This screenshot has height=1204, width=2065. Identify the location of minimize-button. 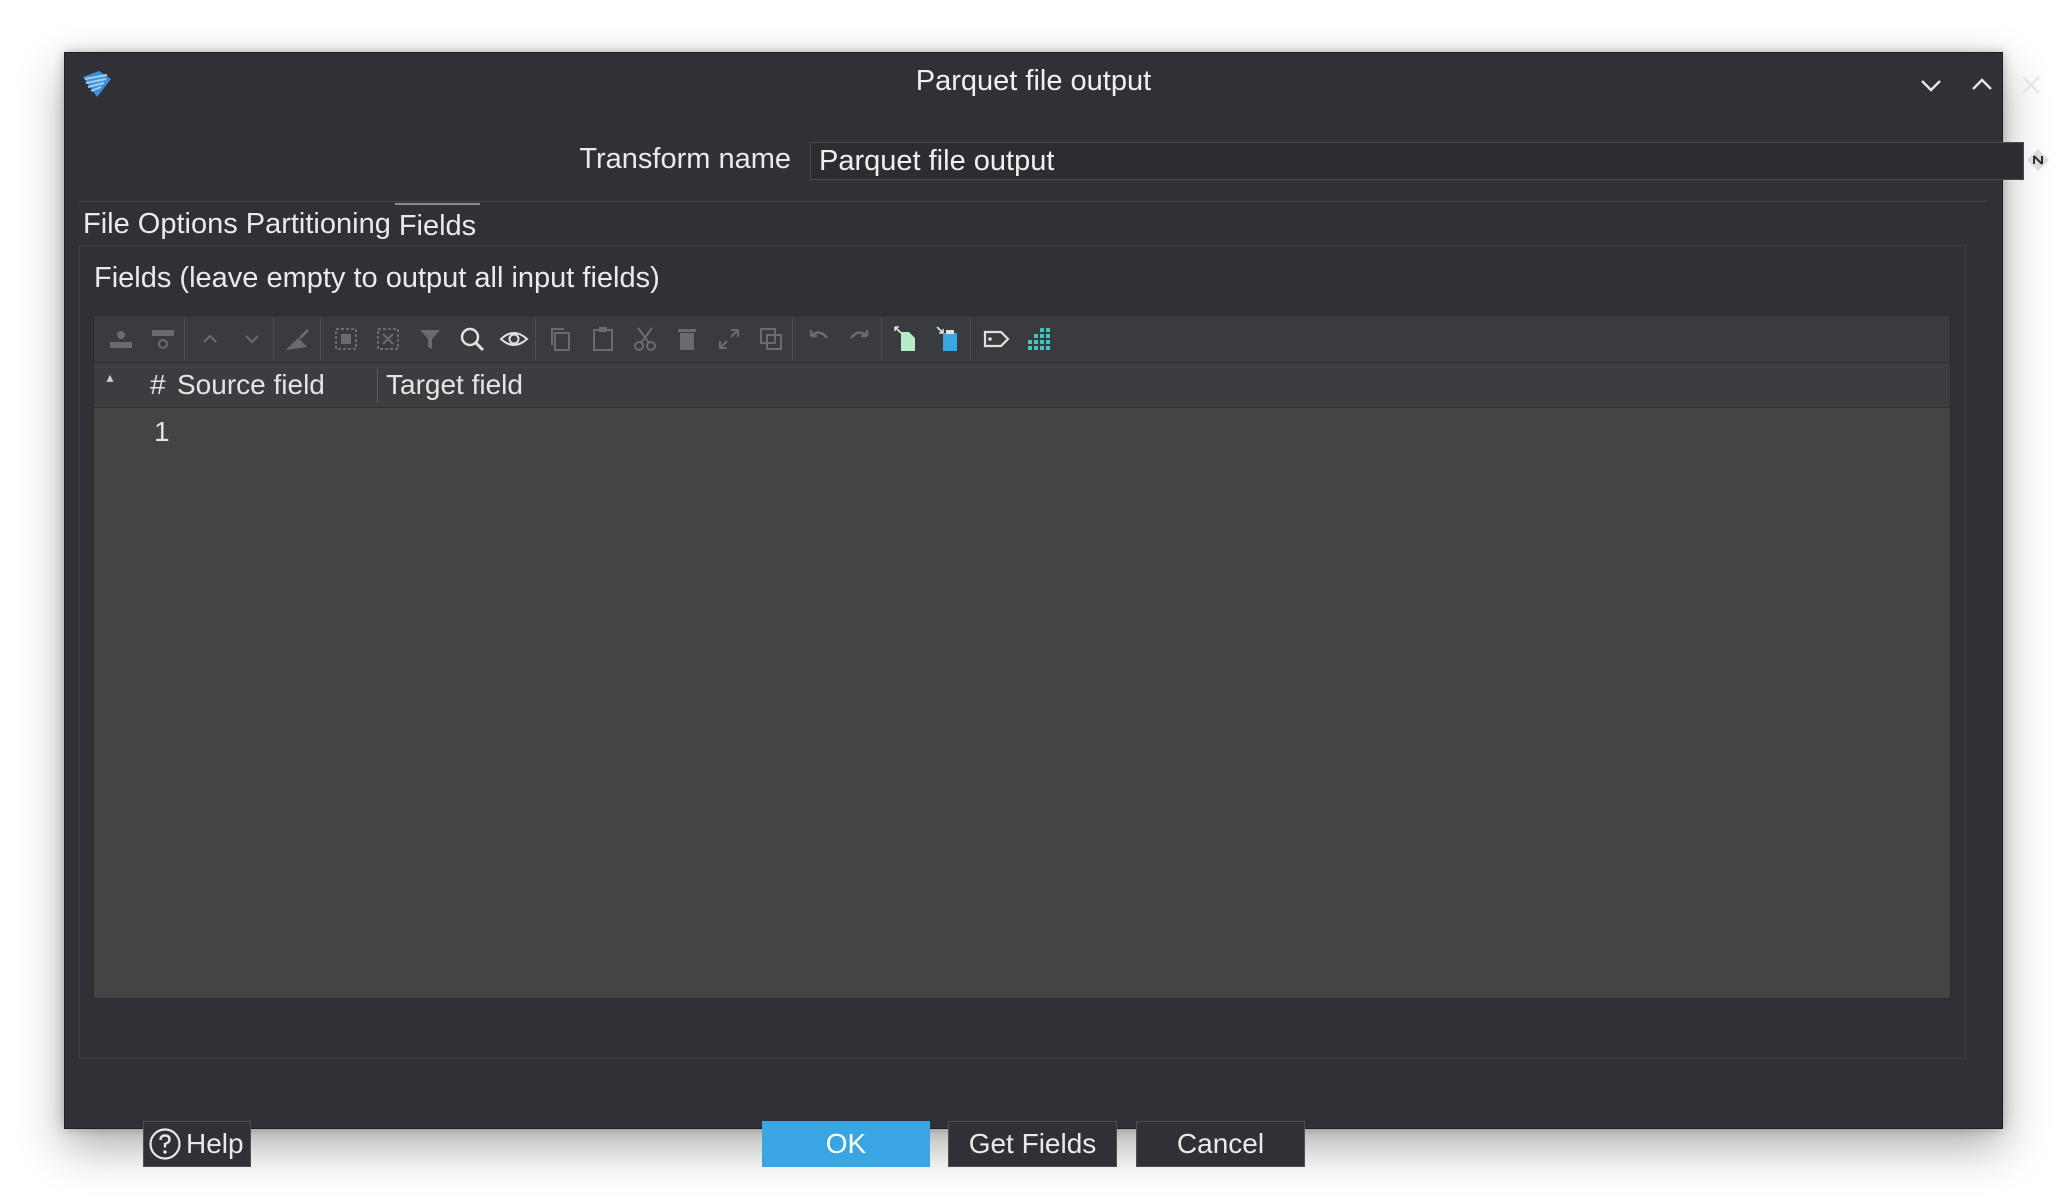
(1931, 85).